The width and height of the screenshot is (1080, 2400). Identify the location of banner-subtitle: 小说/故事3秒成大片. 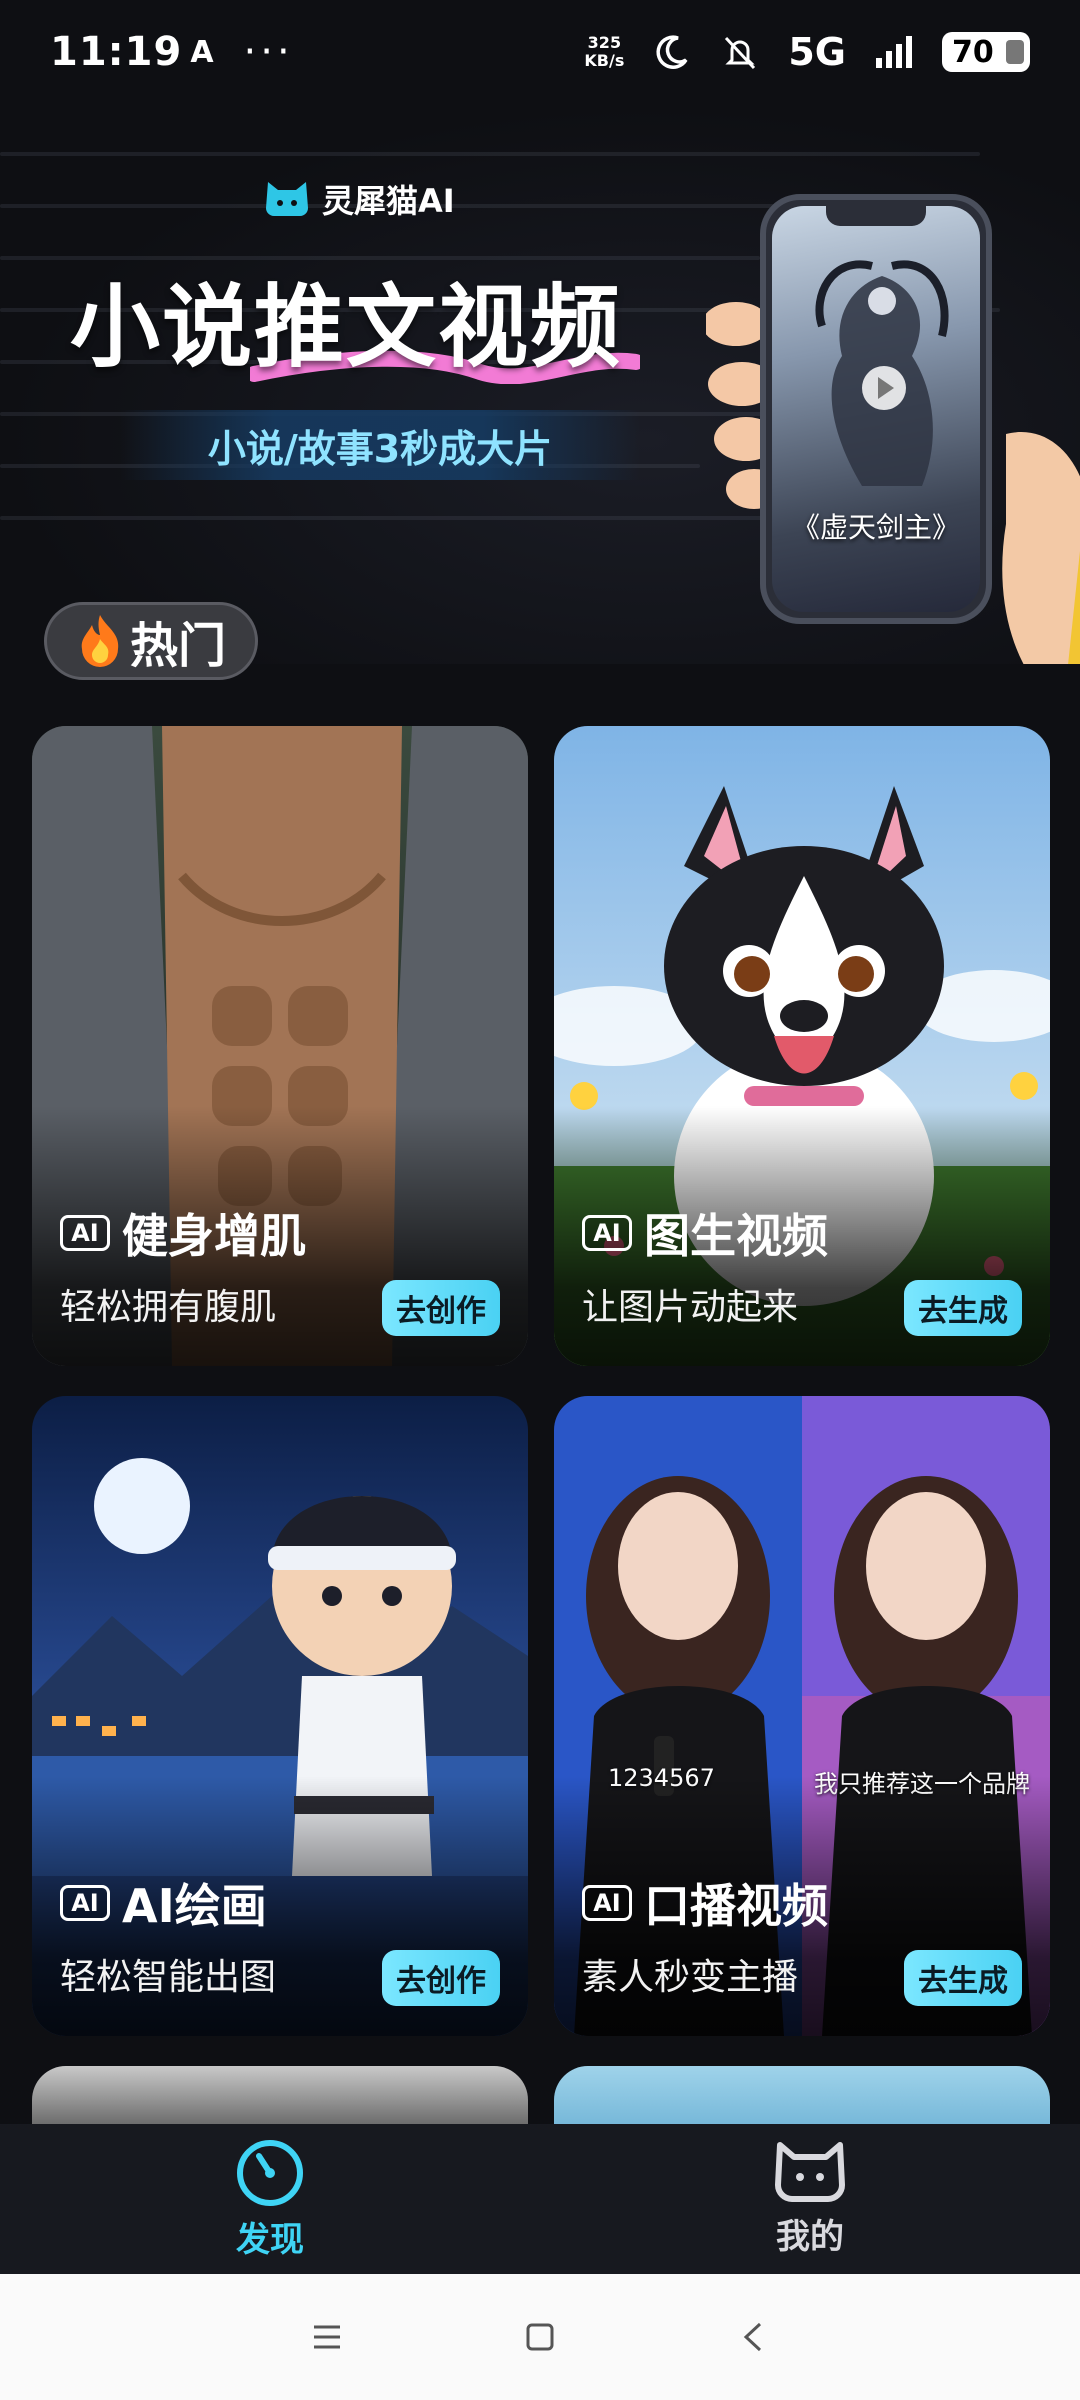
(380, 448).